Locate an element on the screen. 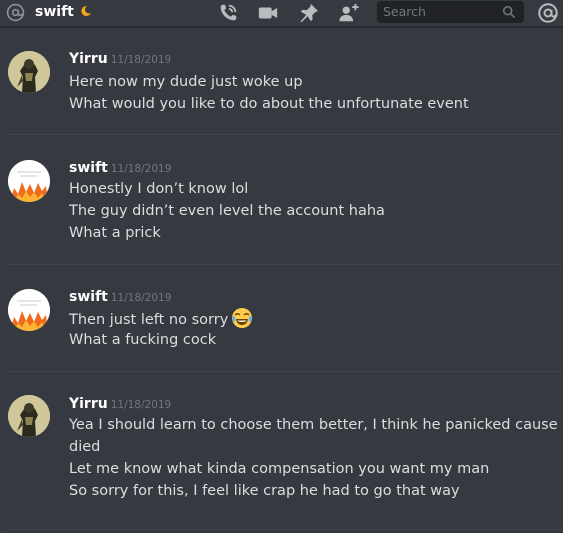  message-line: Honestly I don’t know lol is located at coordinates (159, 189).